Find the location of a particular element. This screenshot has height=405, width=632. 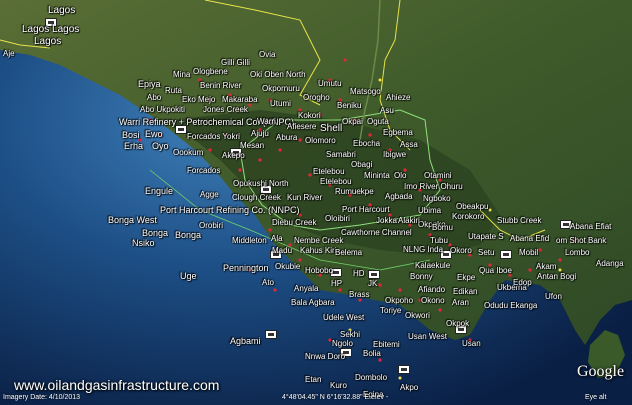

map-label-umutu: Umutu is located at coordinates (330, 83).